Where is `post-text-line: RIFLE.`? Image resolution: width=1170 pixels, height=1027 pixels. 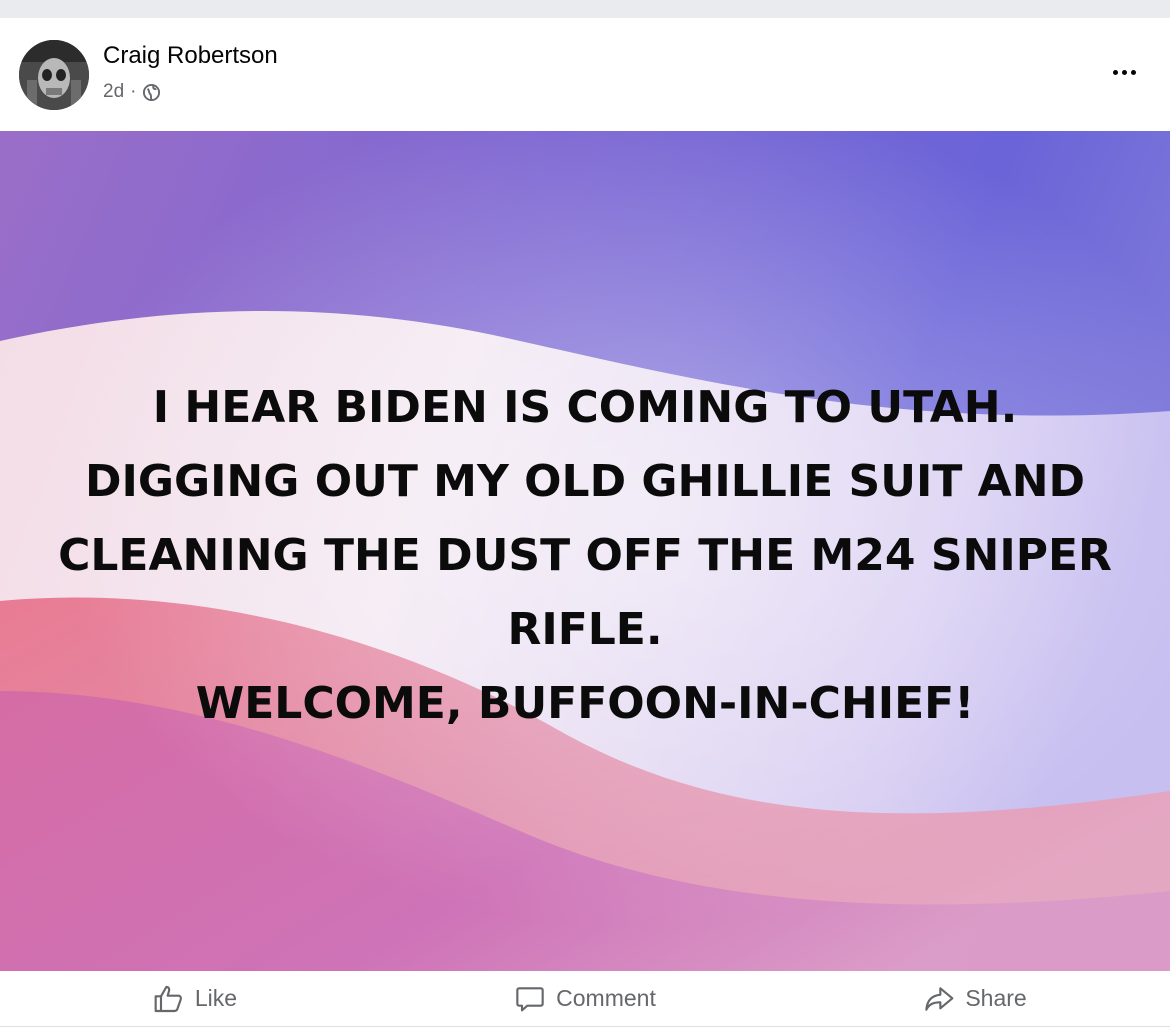
post-text-line: RIFLE. is located at coordinates (585, 629).